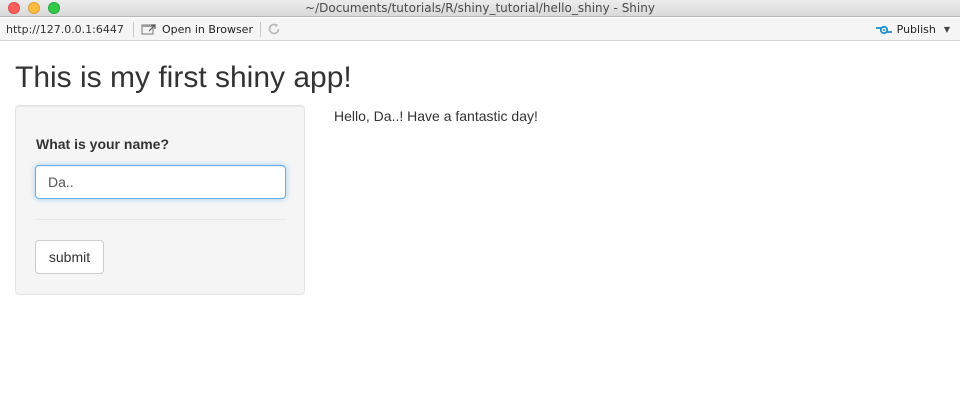  I want to click on sidebar-panel: What is your name? submit, so click(160, 200).